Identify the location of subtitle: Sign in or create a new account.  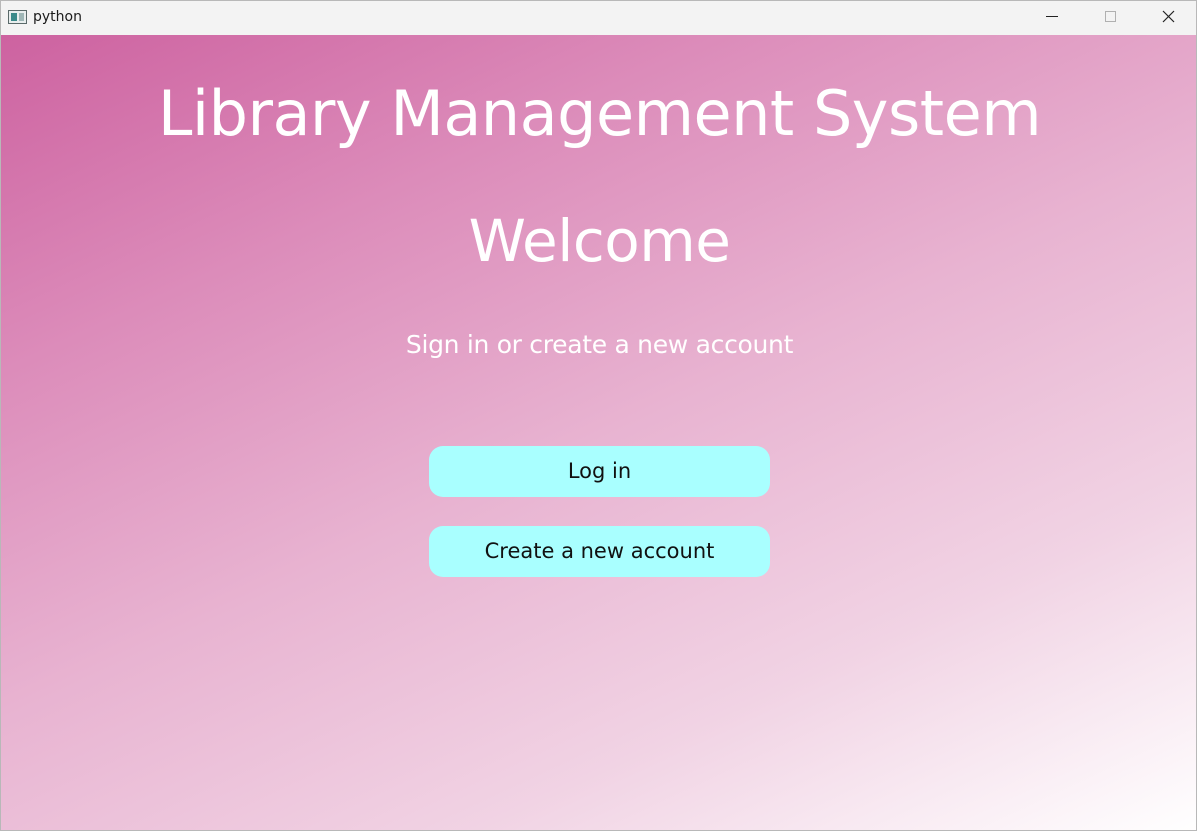
(599, 344).